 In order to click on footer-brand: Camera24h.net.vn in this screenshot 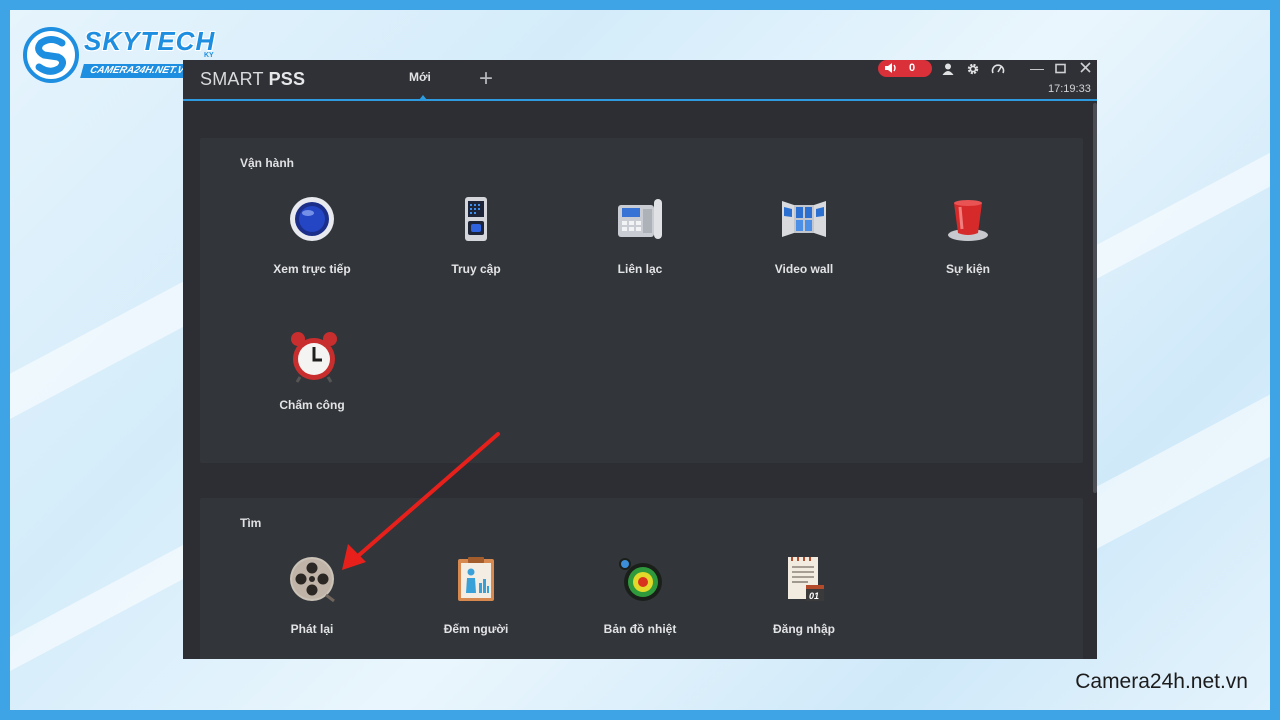, I will do `click(1161, 681)`.